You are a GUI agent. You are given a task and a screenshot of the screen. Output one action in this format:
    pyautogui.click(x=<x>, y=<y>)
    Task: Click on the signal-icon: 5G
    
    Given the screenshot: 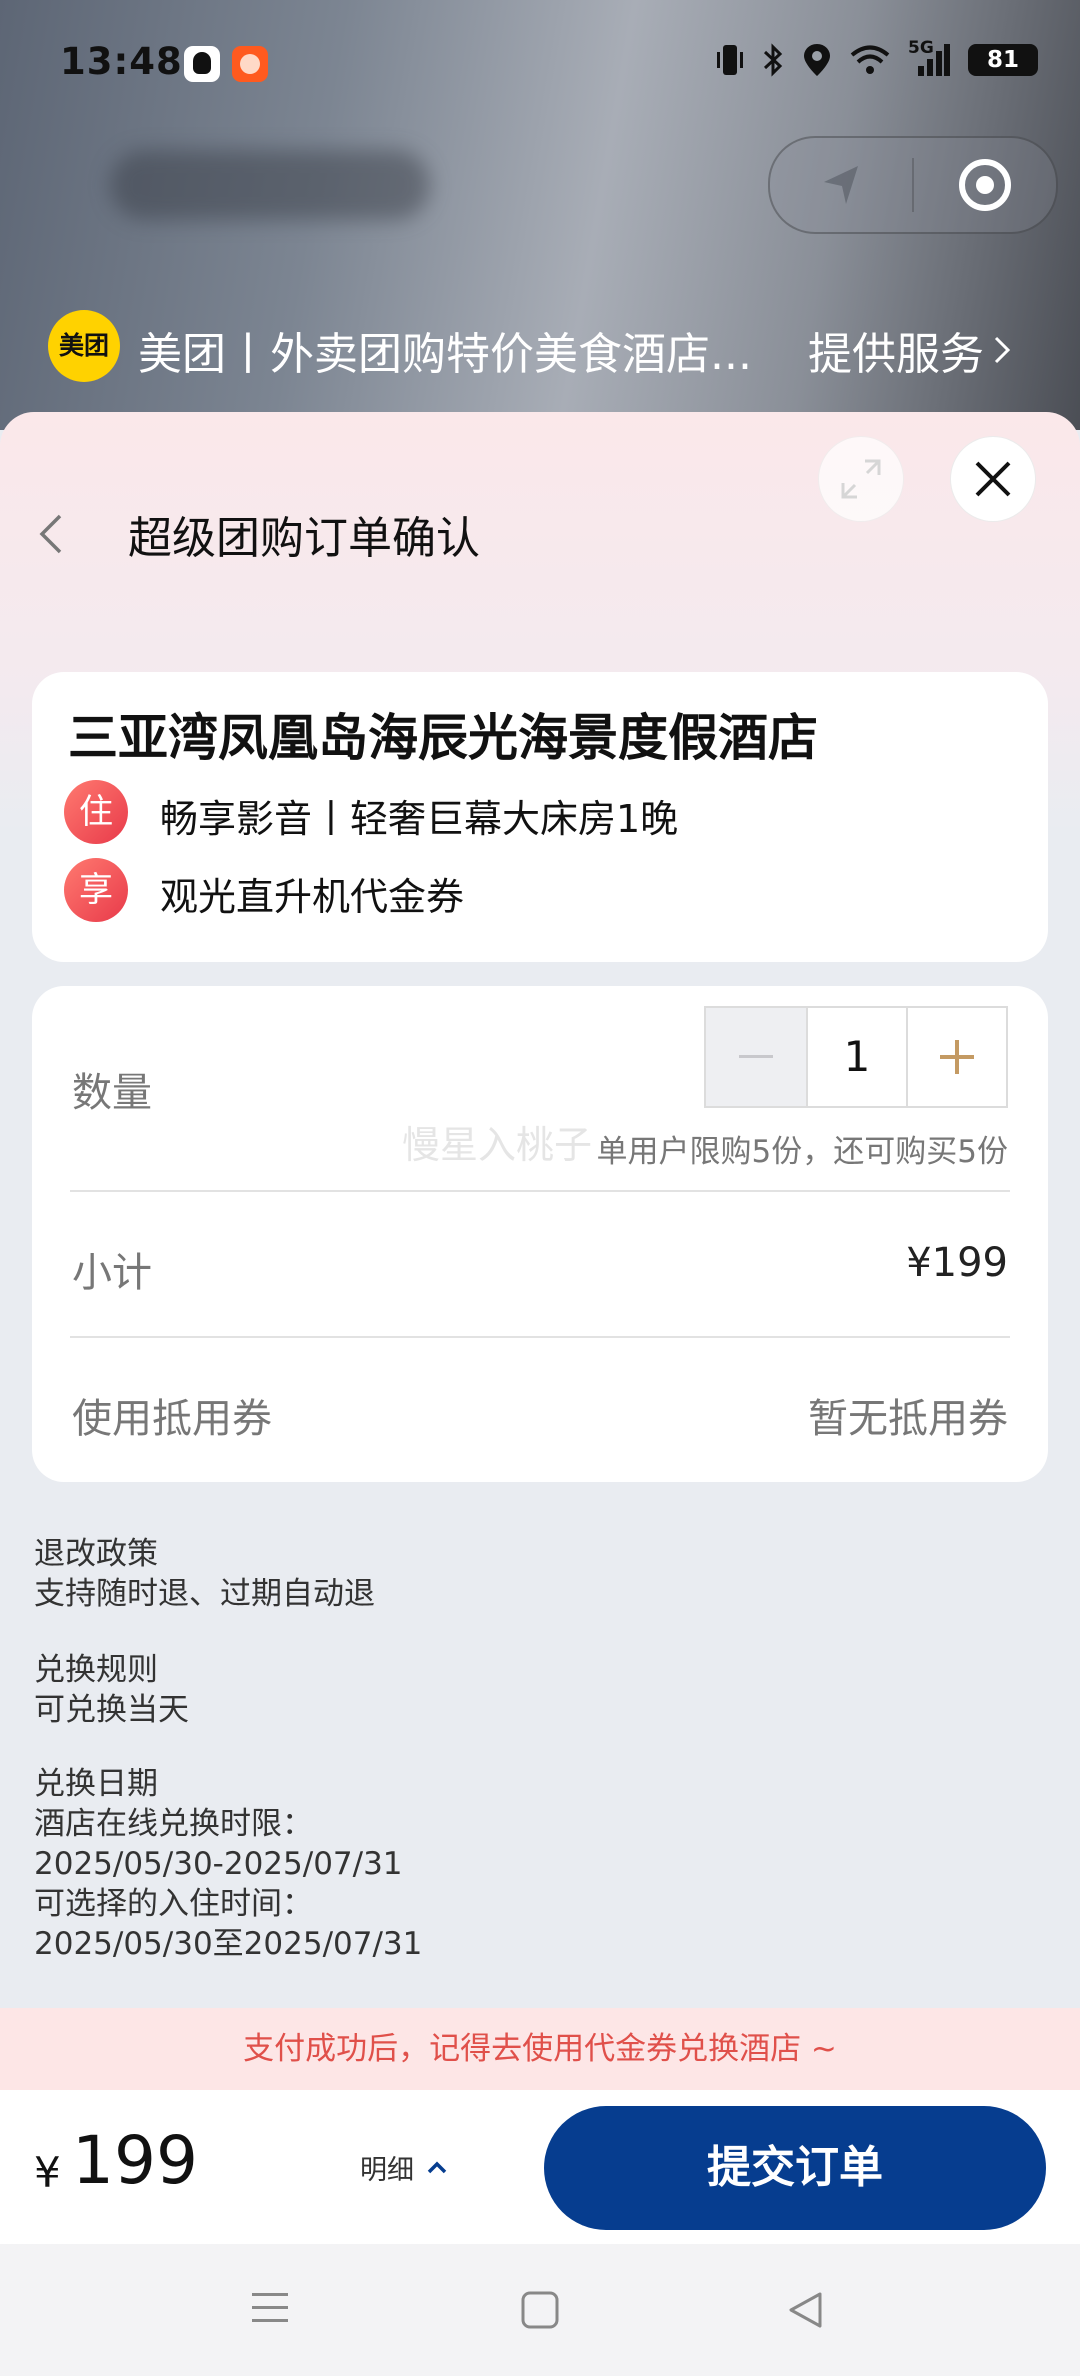 What is the action you would take?
    pyautogui.click(x=929, y=58)
    